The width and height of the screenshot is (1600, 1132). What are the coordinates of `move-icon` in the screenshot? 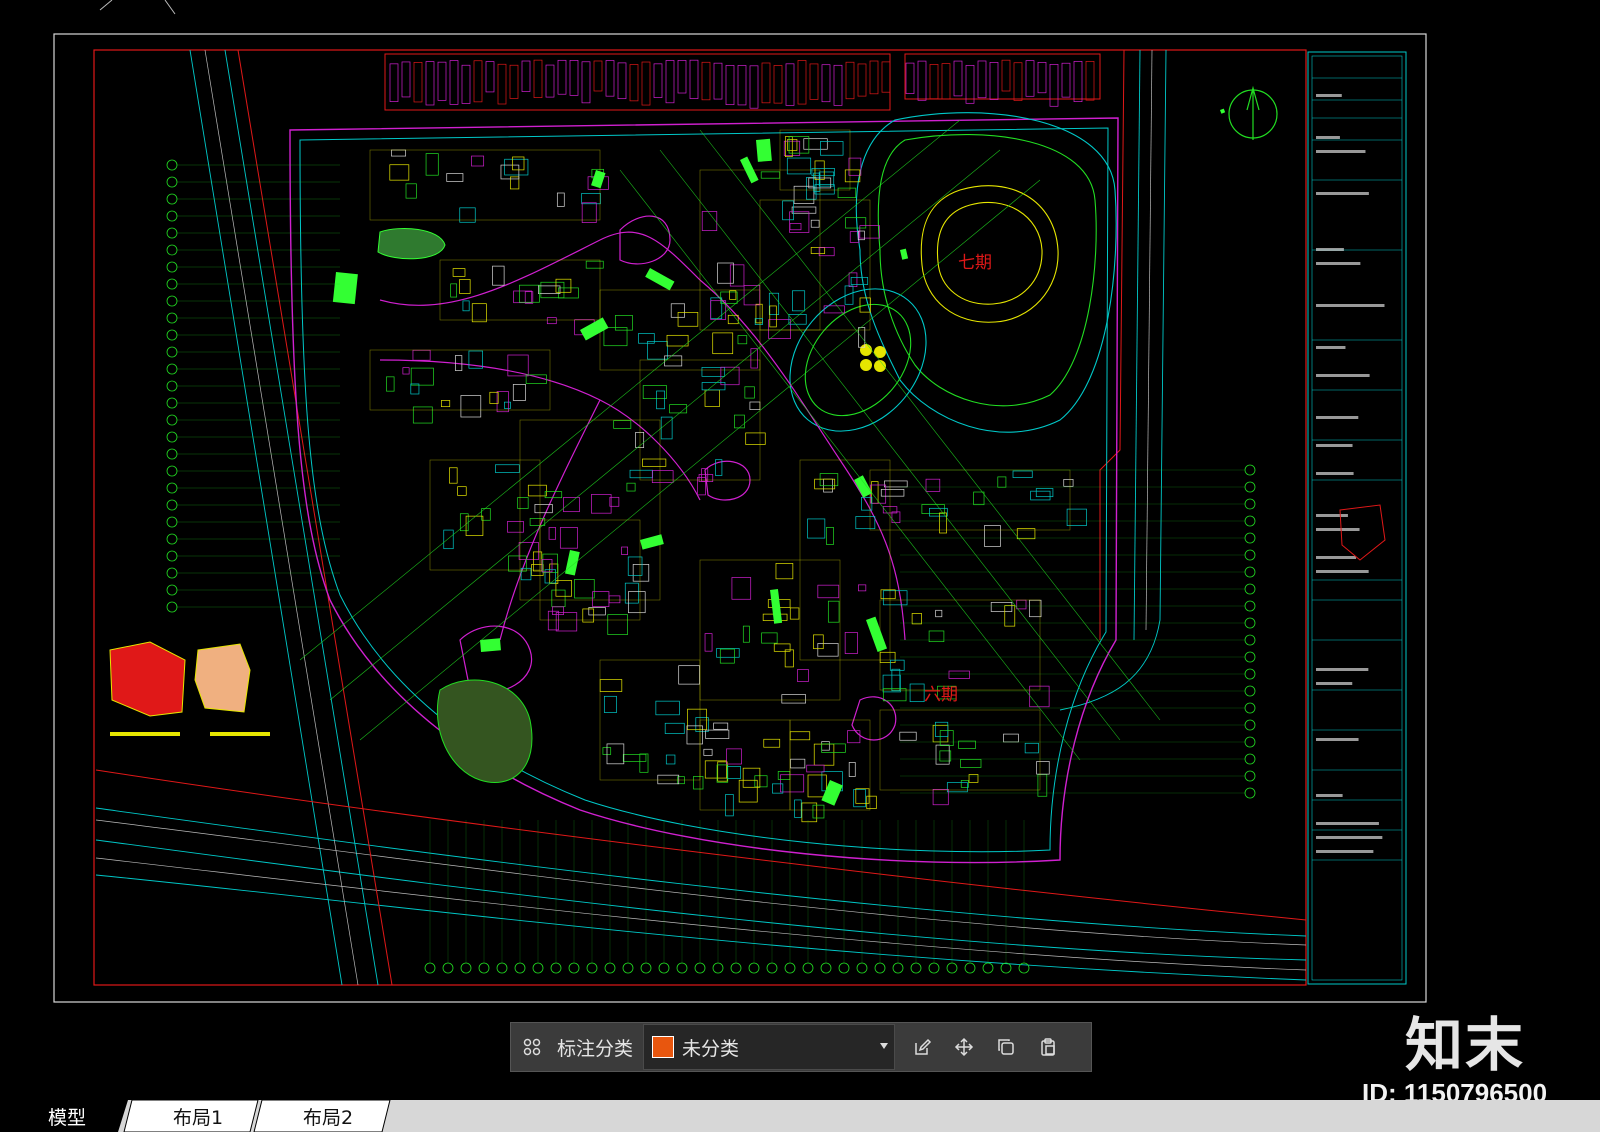 It's located at (964, 1047).